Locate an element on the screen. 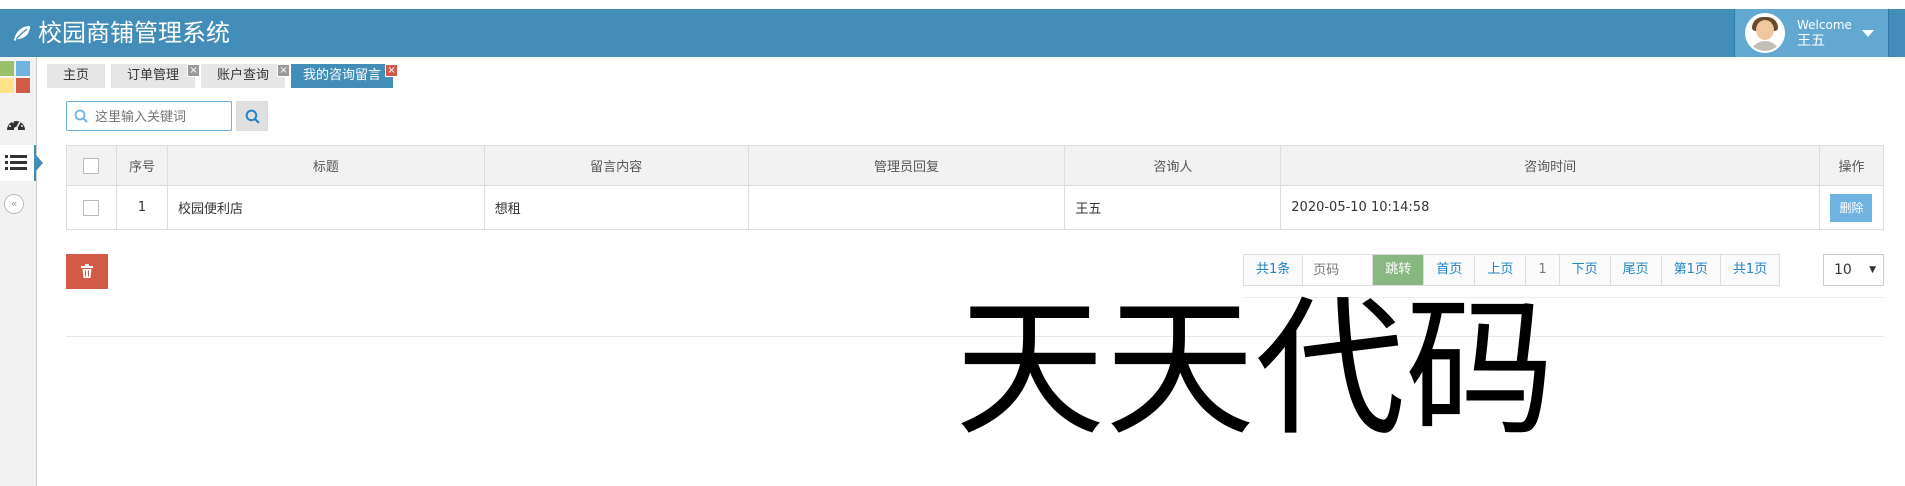 The image size is (1905, 486). select-all-checkbox is located at coordinates (91, 165).